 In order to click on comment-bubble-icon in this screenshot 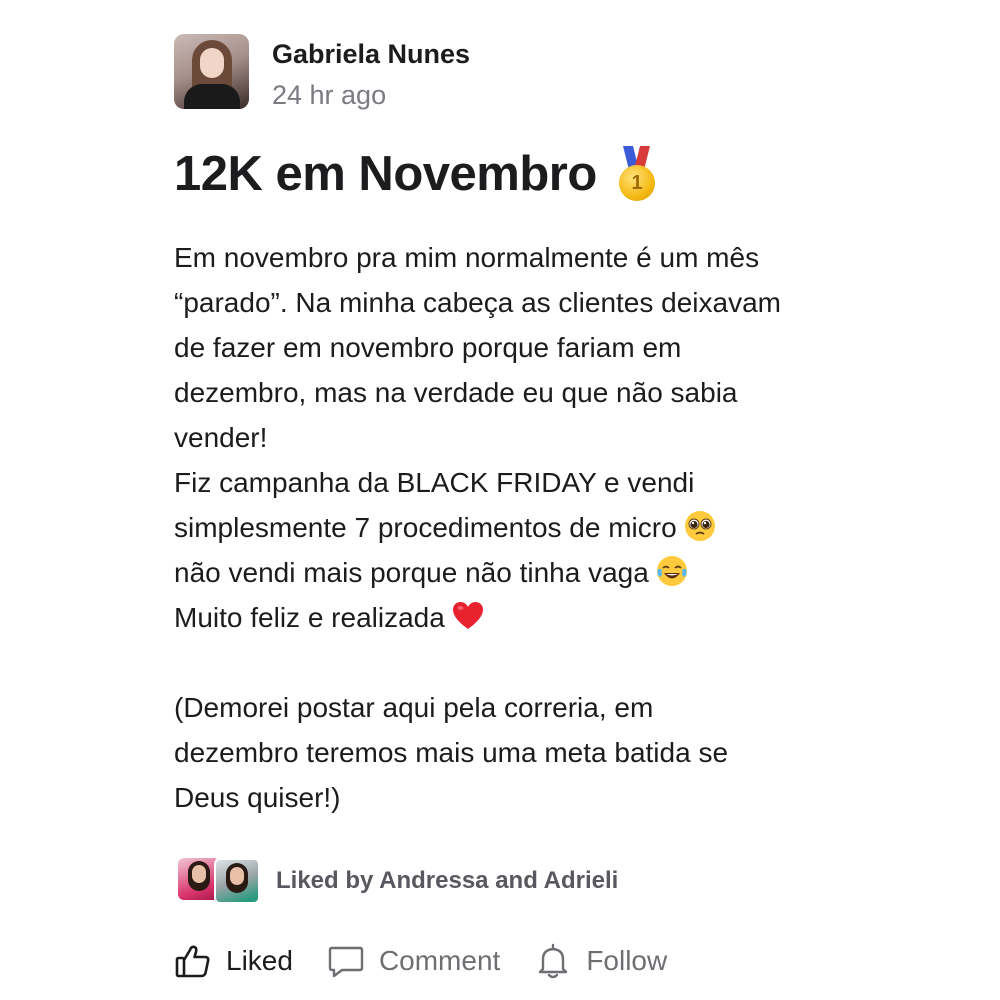, I will do `click(346, 962)`.